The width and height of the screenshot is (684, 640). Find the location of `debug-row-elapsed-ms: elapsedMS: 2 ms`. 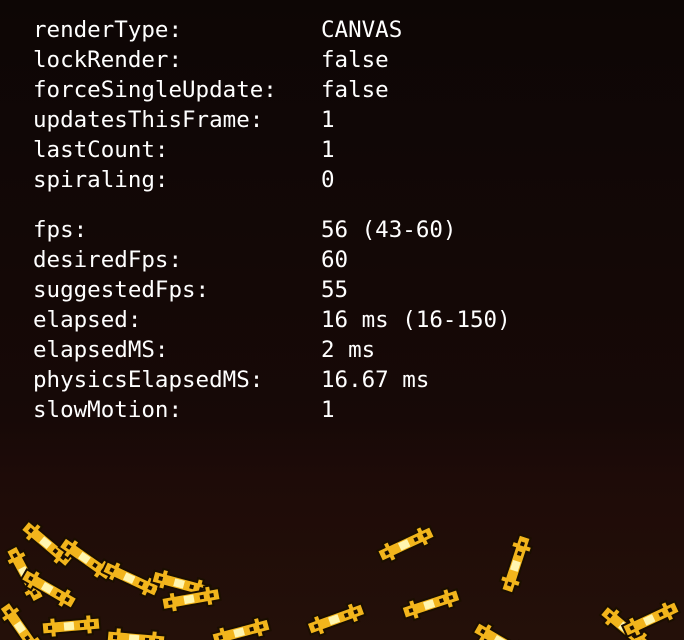

debug-row-elapsed-ms: elapsedMS: 2 ms is located at coordinates (272, 350).